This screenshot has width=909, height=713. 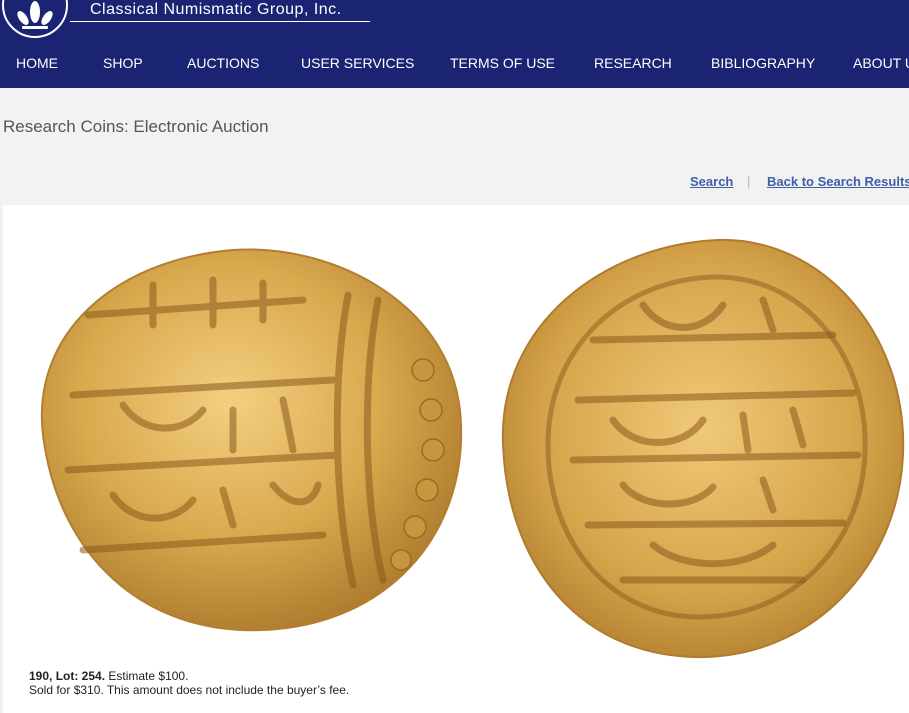 I want to click on nav-terms-of-use: TERMS OF USE, so click(x=502, y=63).